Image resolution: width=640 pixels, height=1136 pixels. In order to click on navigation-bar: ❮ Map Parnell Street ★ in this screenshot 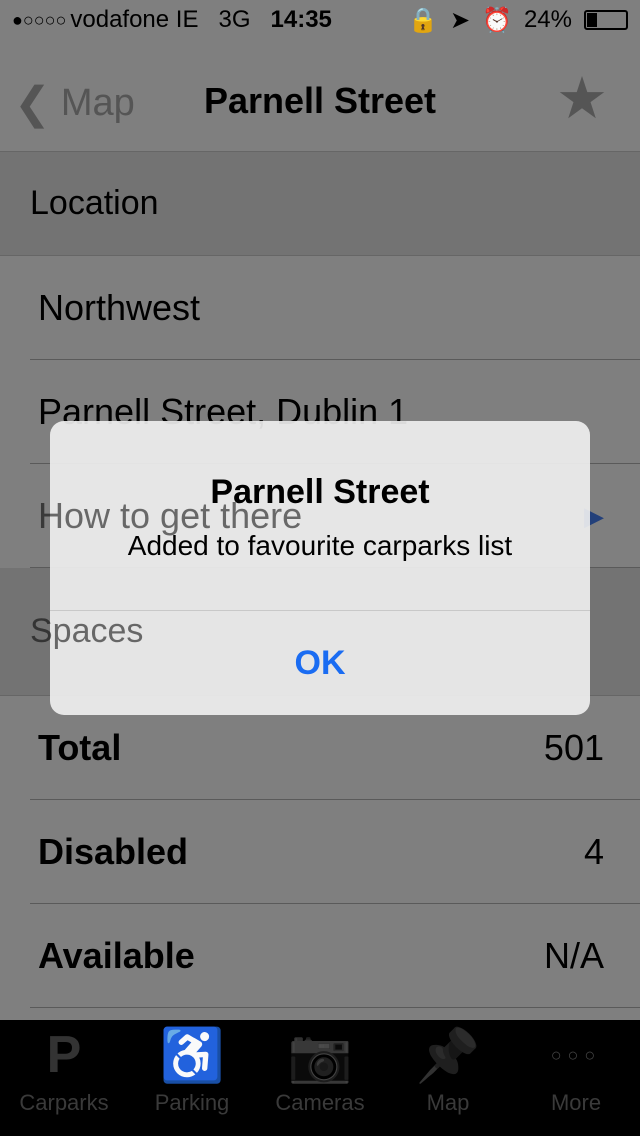, I will do `click(320, 96)`.